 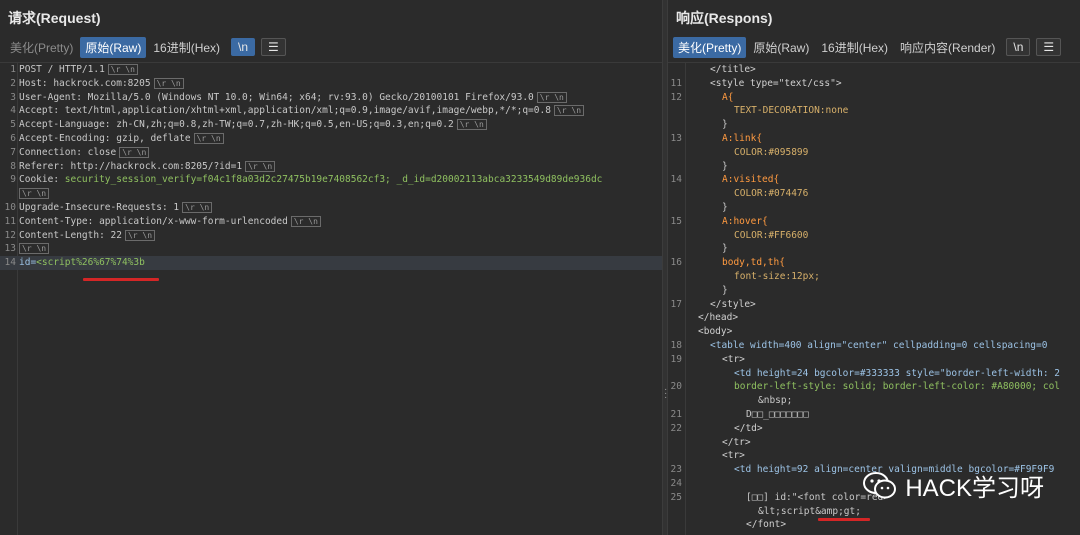 I want to click on response-line: font-size:12px;, so click(x=777, y=276).